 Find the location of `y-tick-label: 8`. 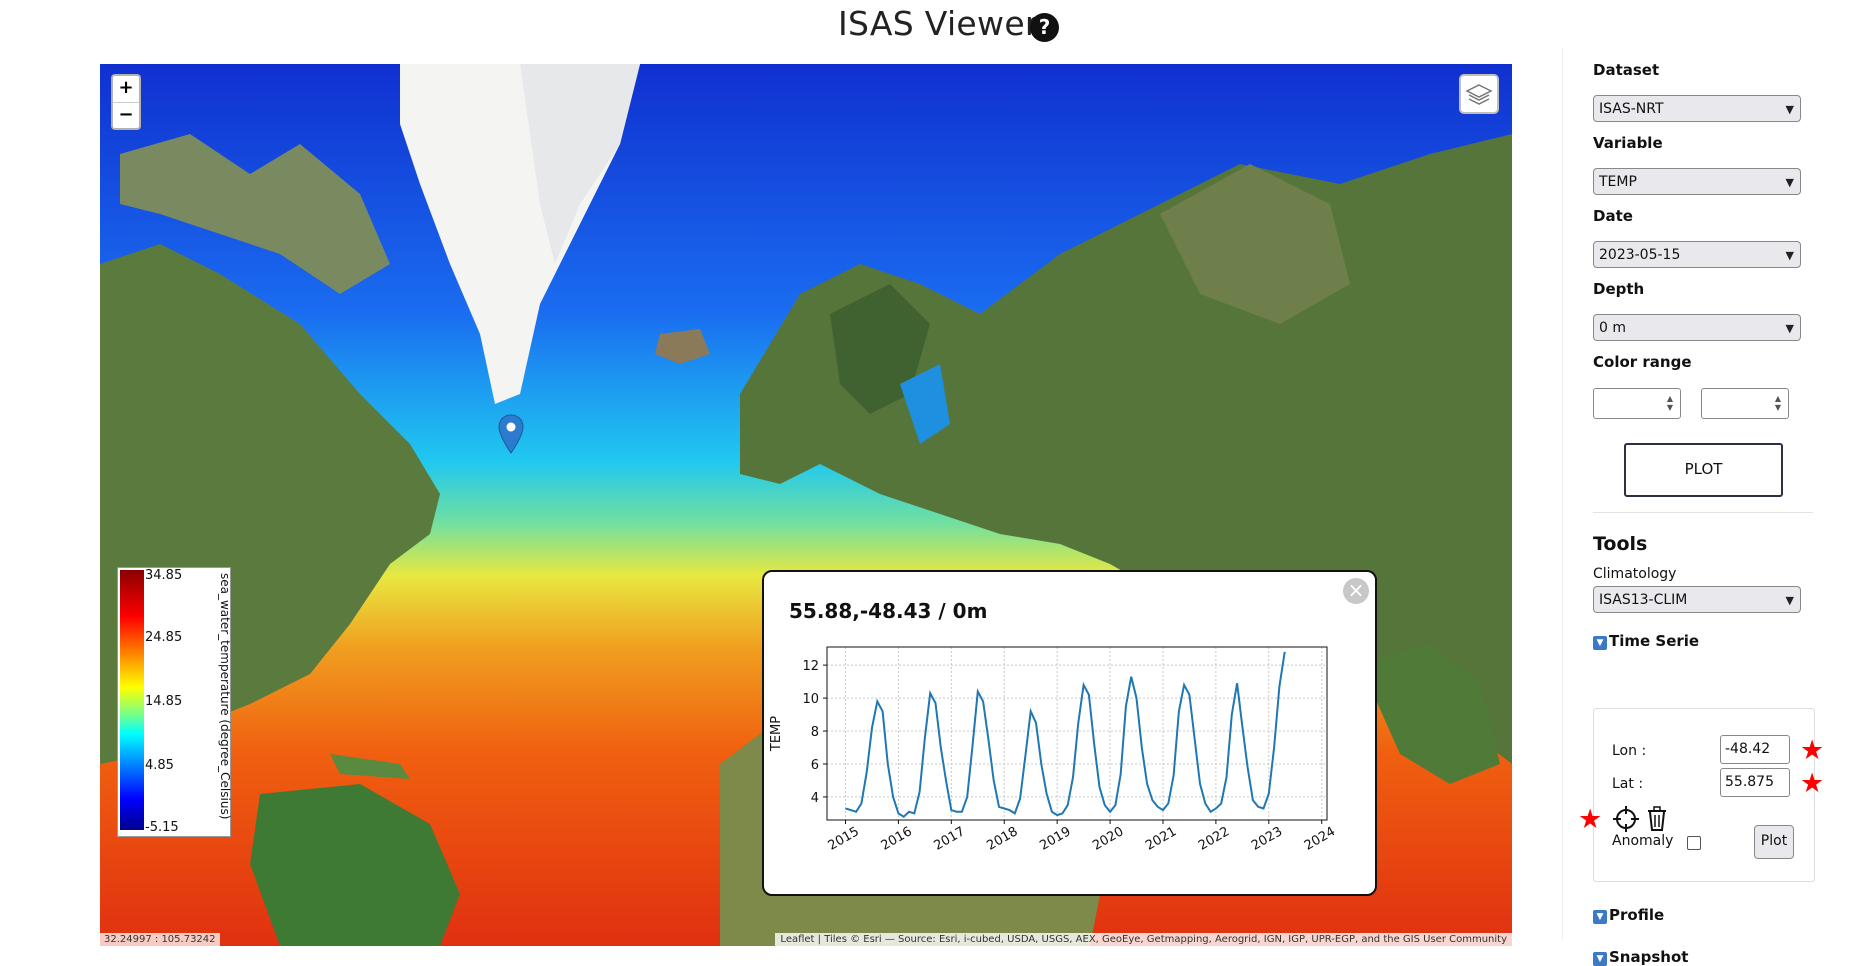

y-tick-label: 8 is located at coordinates (815, 732).